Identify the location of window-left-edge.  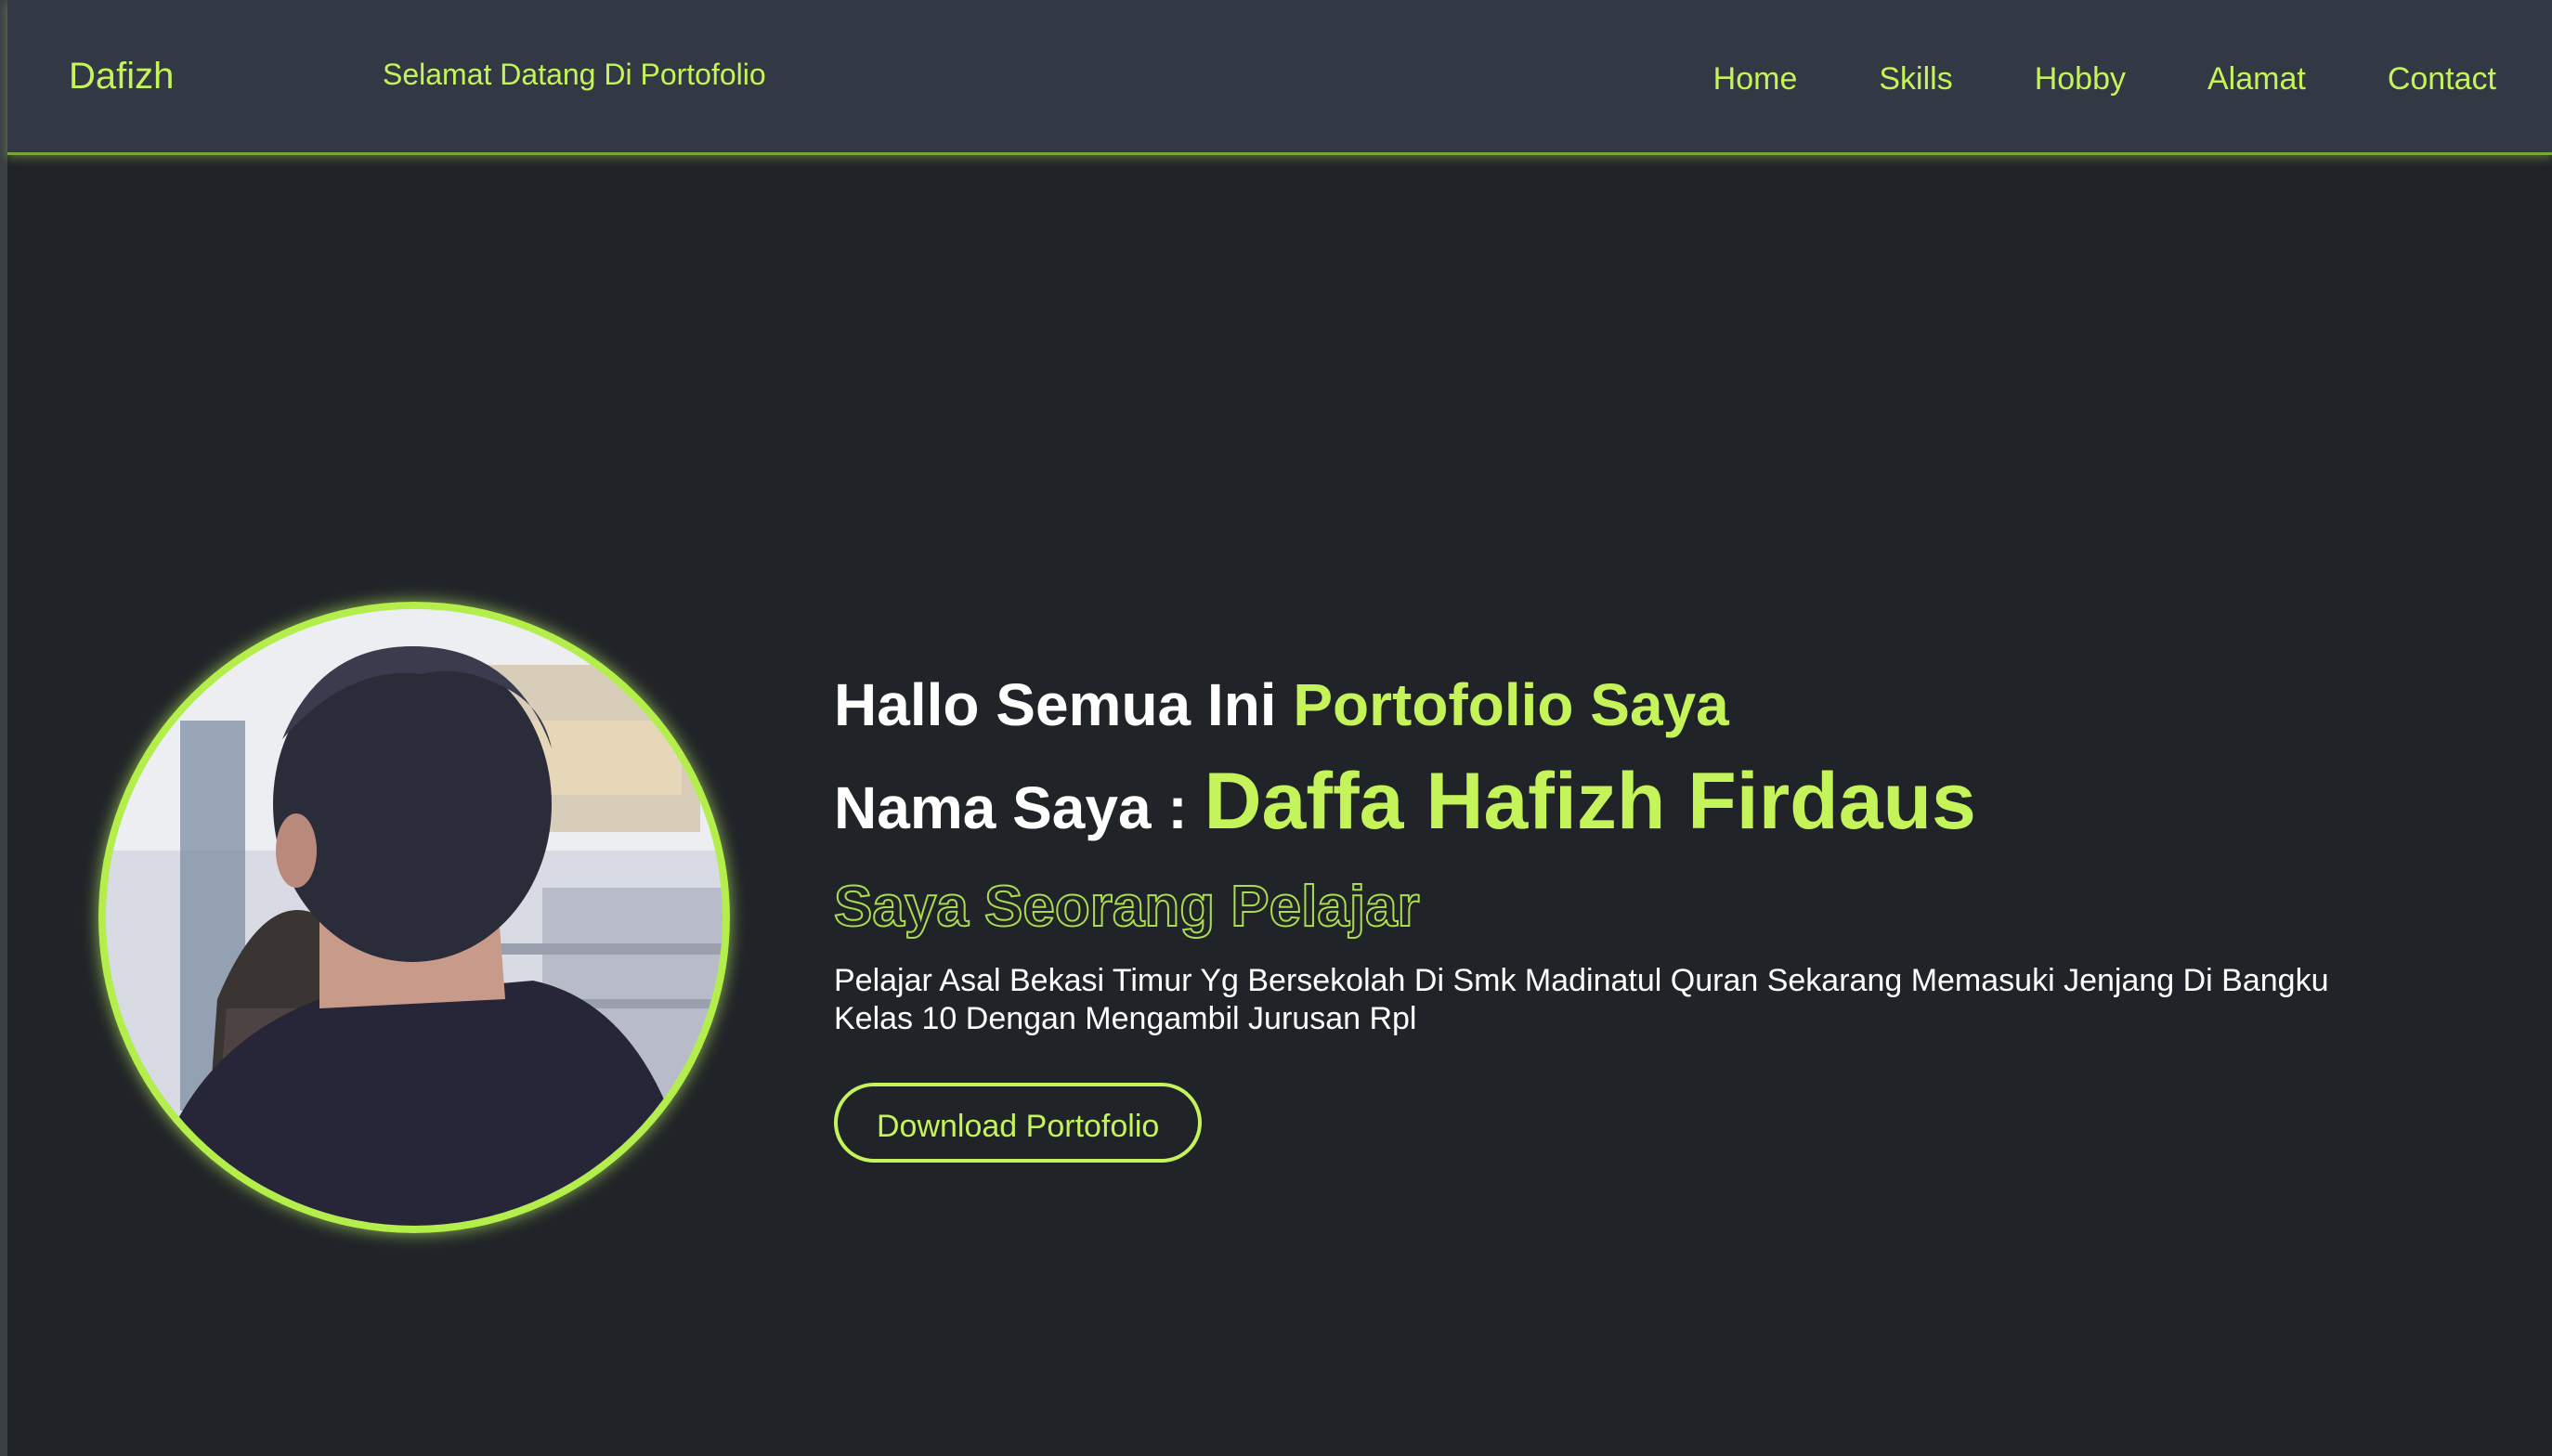
(3, 728).